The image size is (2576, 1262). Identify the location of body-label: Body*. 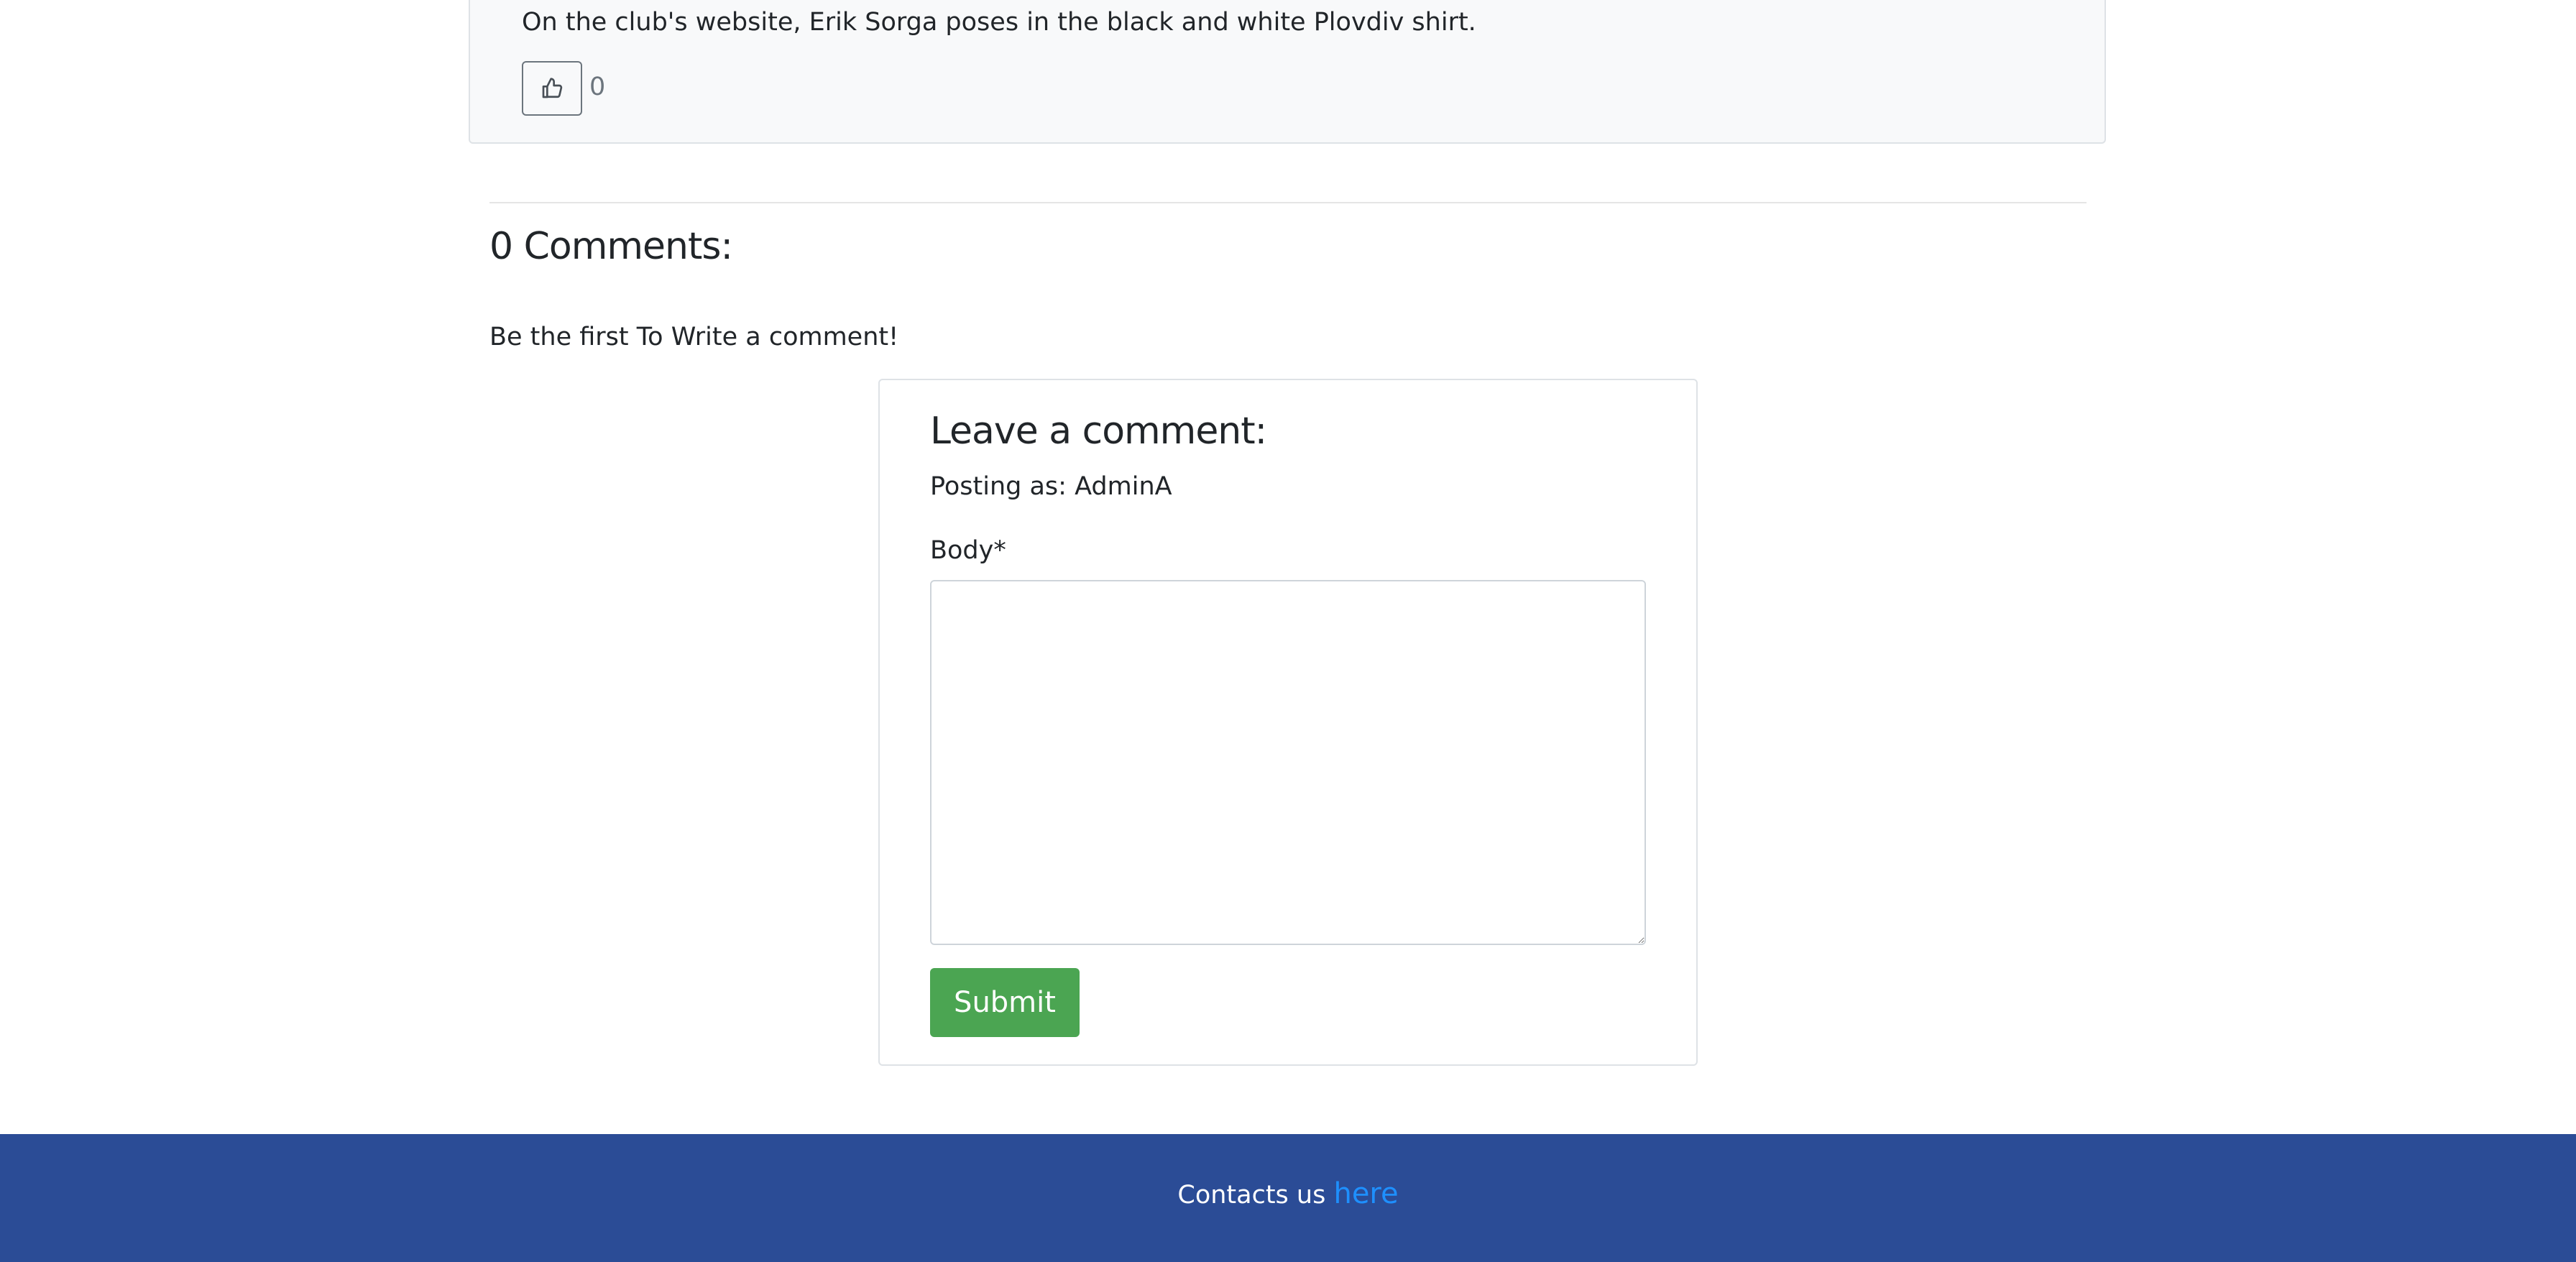
(968, 550).